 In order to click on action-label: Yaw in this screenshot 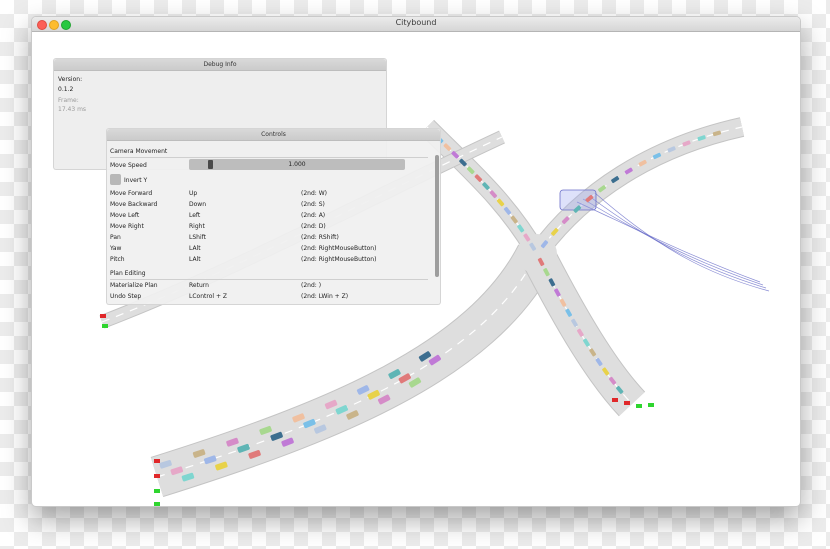, I will do `click(116, 248)`.